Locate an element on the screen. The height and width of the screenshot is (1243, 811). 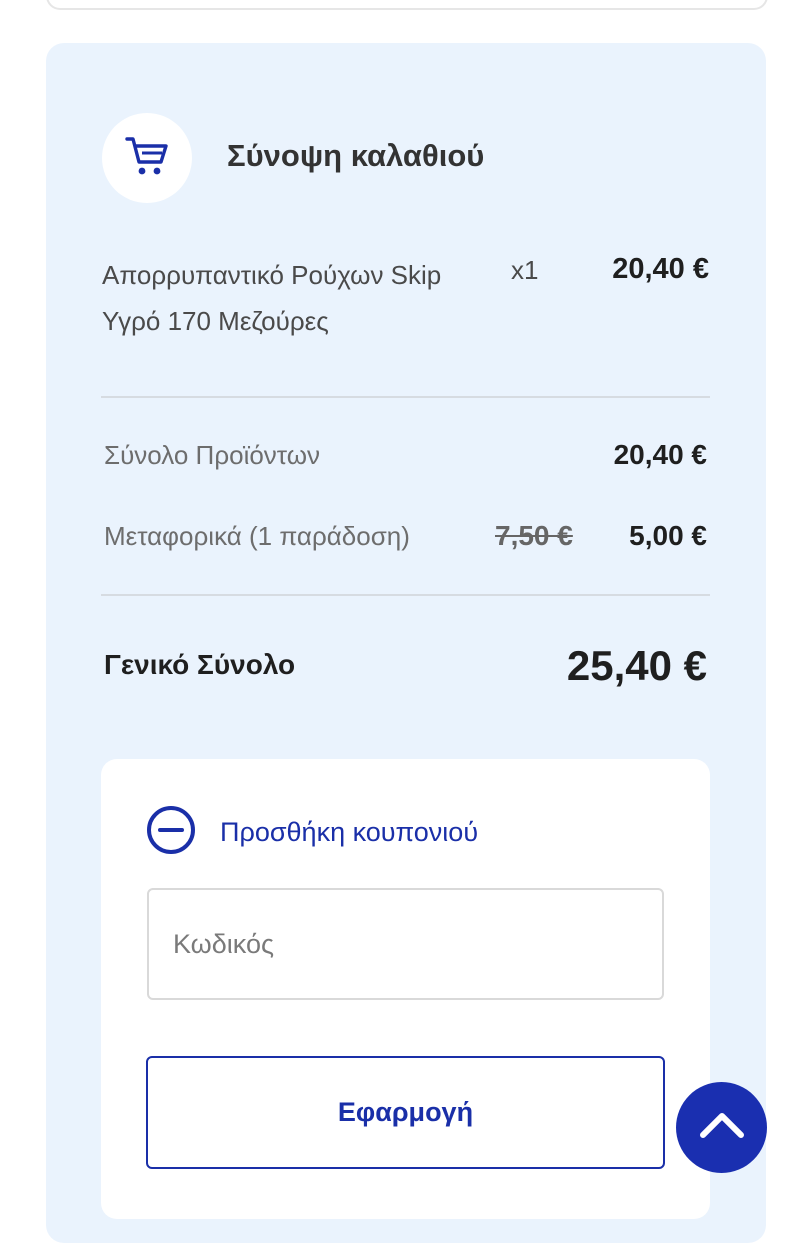
shipping-old-price: 7,50 € is located at coordinates (534, 535).